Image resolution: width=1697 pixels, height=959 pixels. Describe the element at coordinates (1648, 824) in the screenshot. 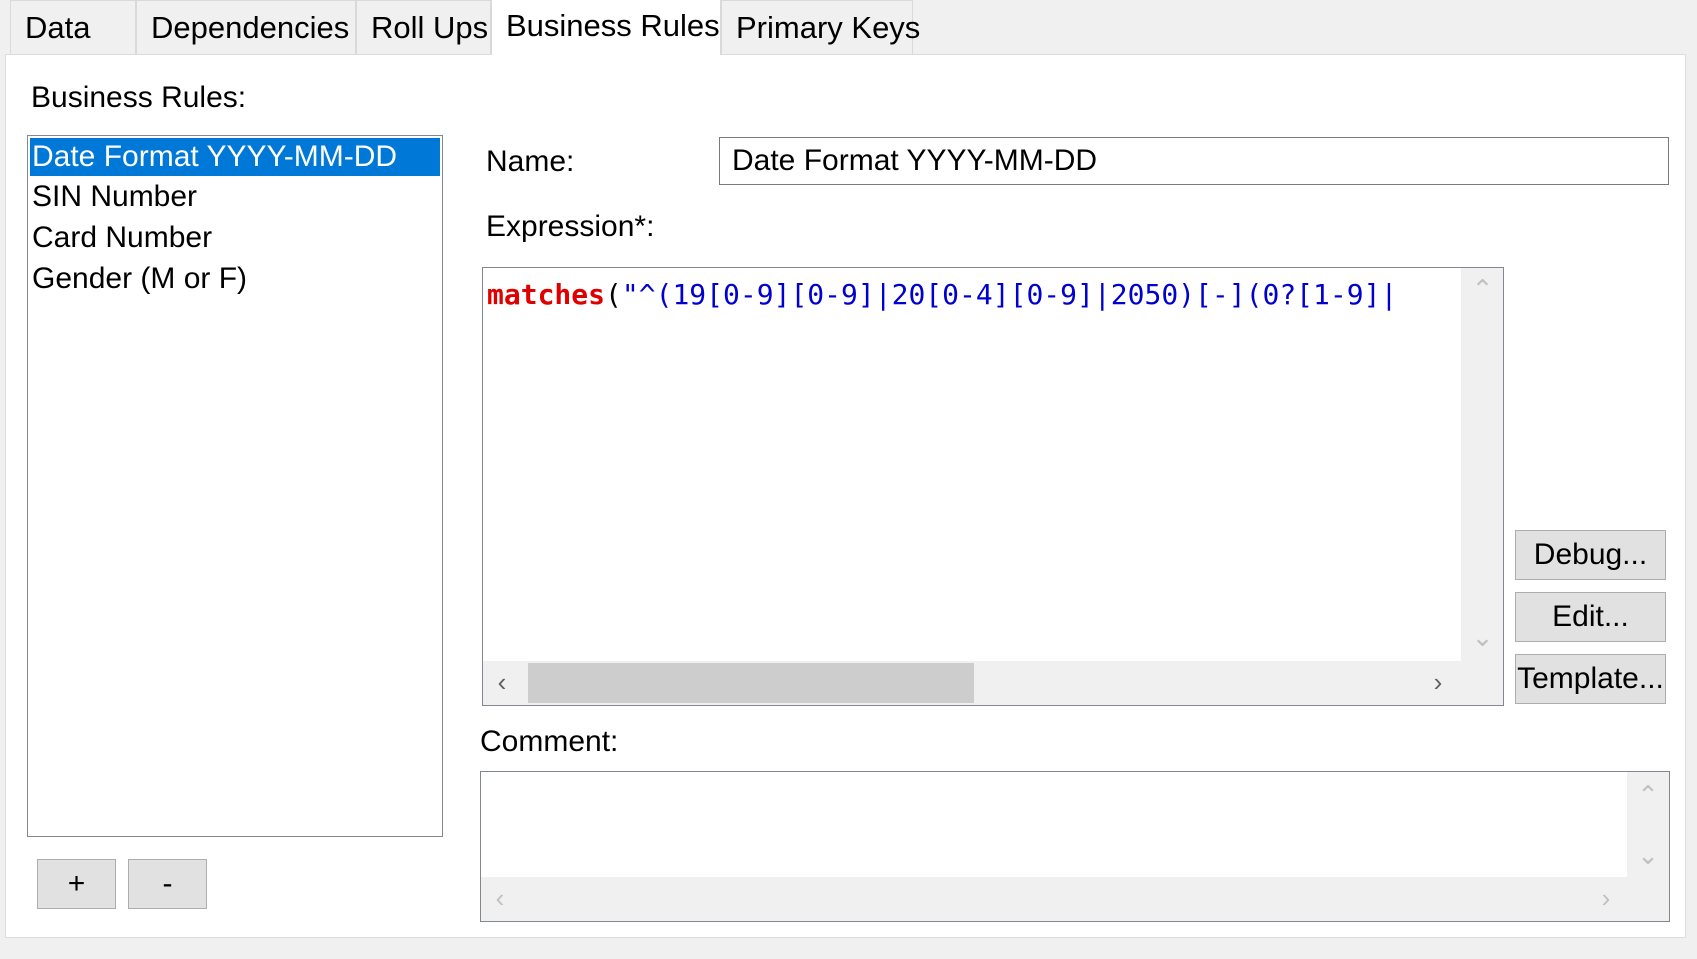

I see `comment-vertical-scrollbar: ⌃ ⌄` at that location.